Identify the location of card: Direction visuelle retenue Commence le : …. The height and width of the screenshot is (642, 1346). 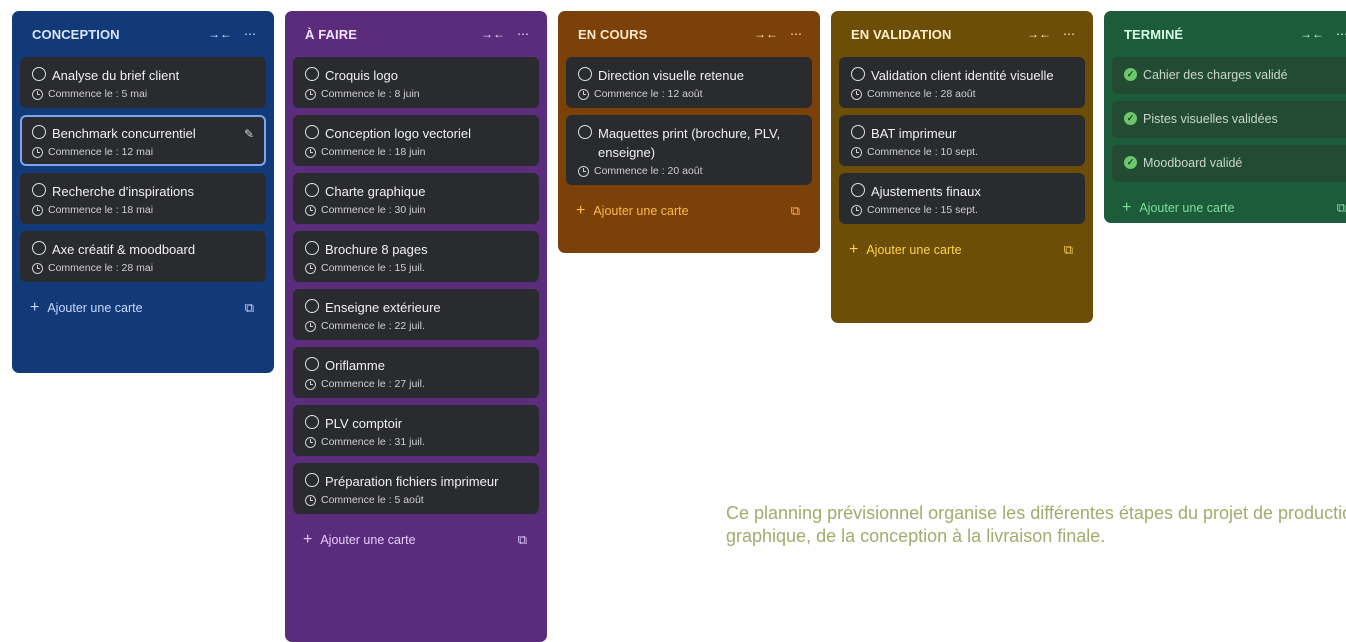
(689, 82).